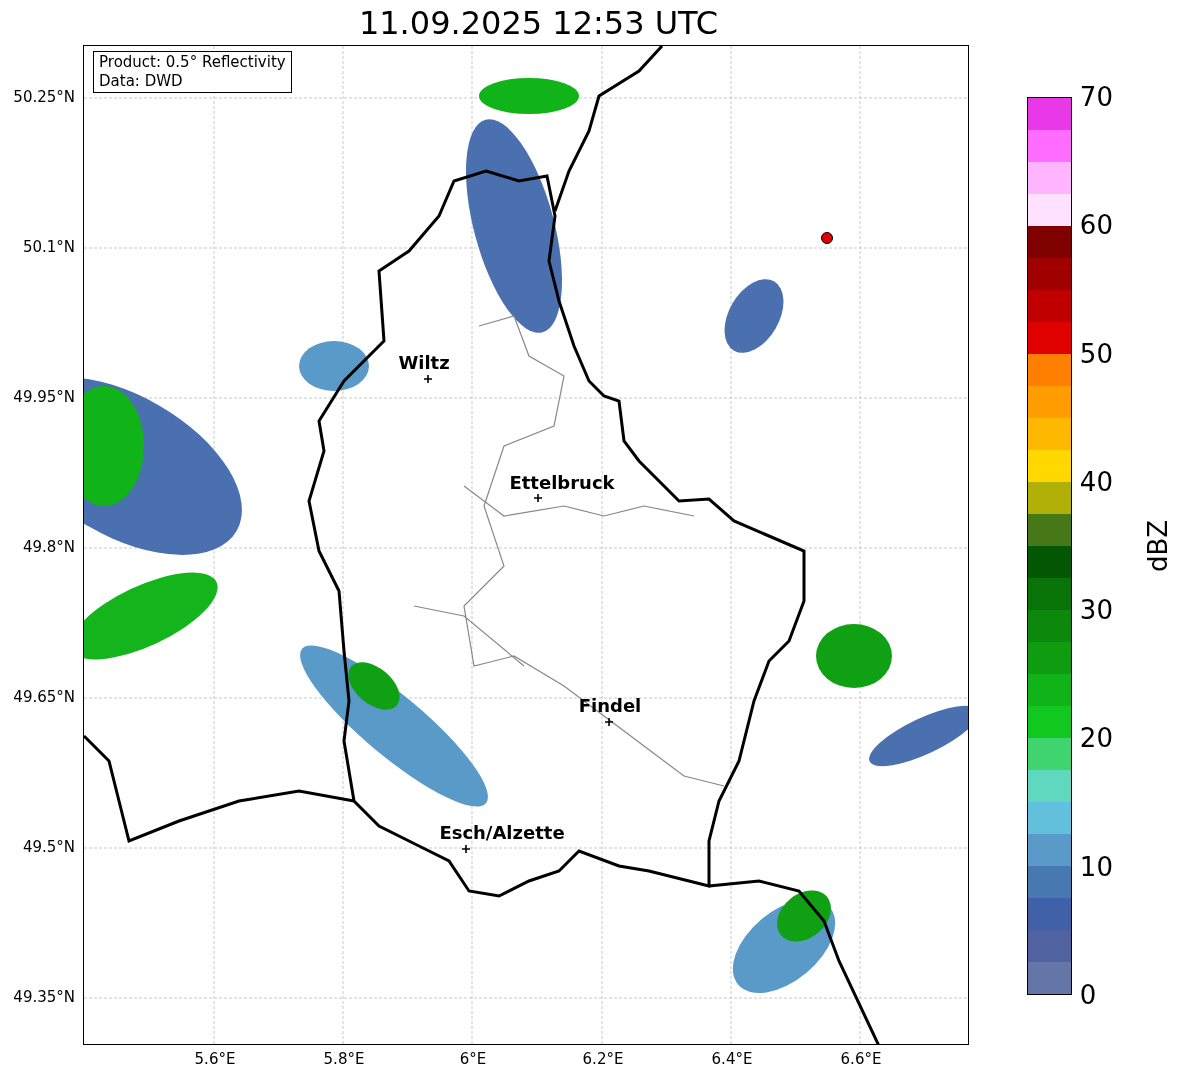  I want to click on colorbar-tick-label: 70, so click(1096, 97).